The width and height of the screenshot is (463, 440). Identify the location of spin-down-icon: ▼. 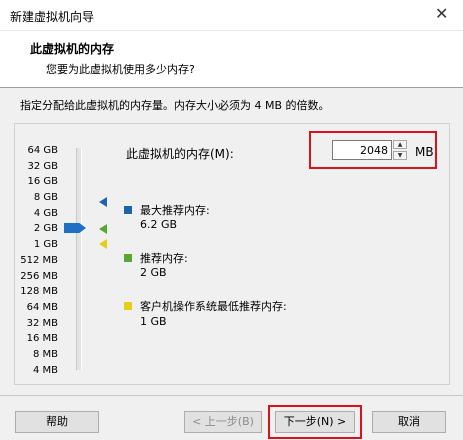
(400, 155).